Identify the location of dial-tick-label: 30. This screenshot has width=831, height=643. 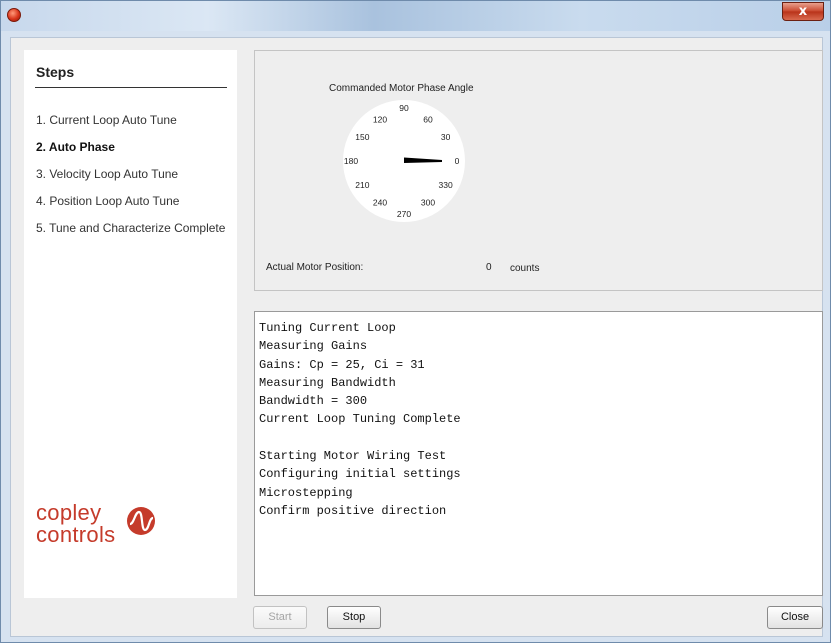
(446, 137).